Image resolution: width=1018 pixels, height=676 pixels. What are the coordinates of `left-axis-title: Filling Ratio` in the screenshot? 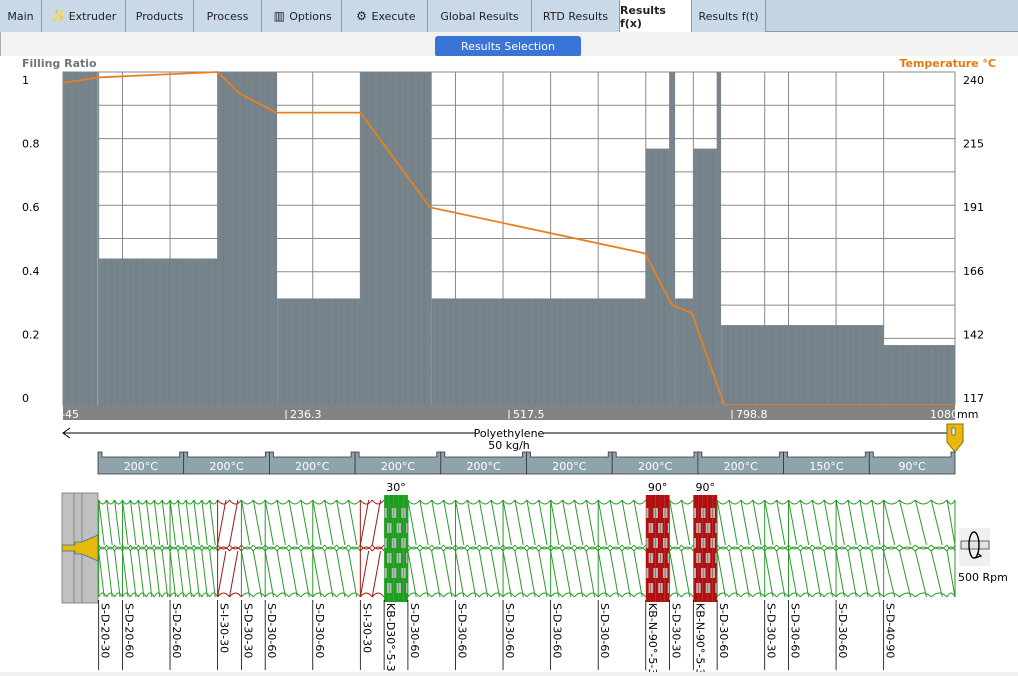 It's located at (59, 63).